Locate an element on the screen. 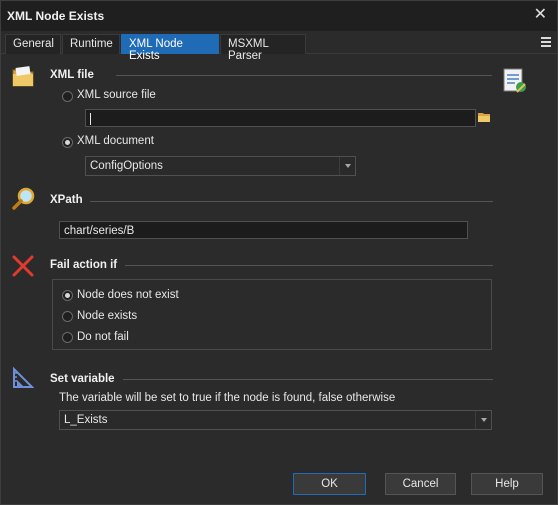  tab-msxml-parser: MSXML Parser is located at coordinates (263, 48).